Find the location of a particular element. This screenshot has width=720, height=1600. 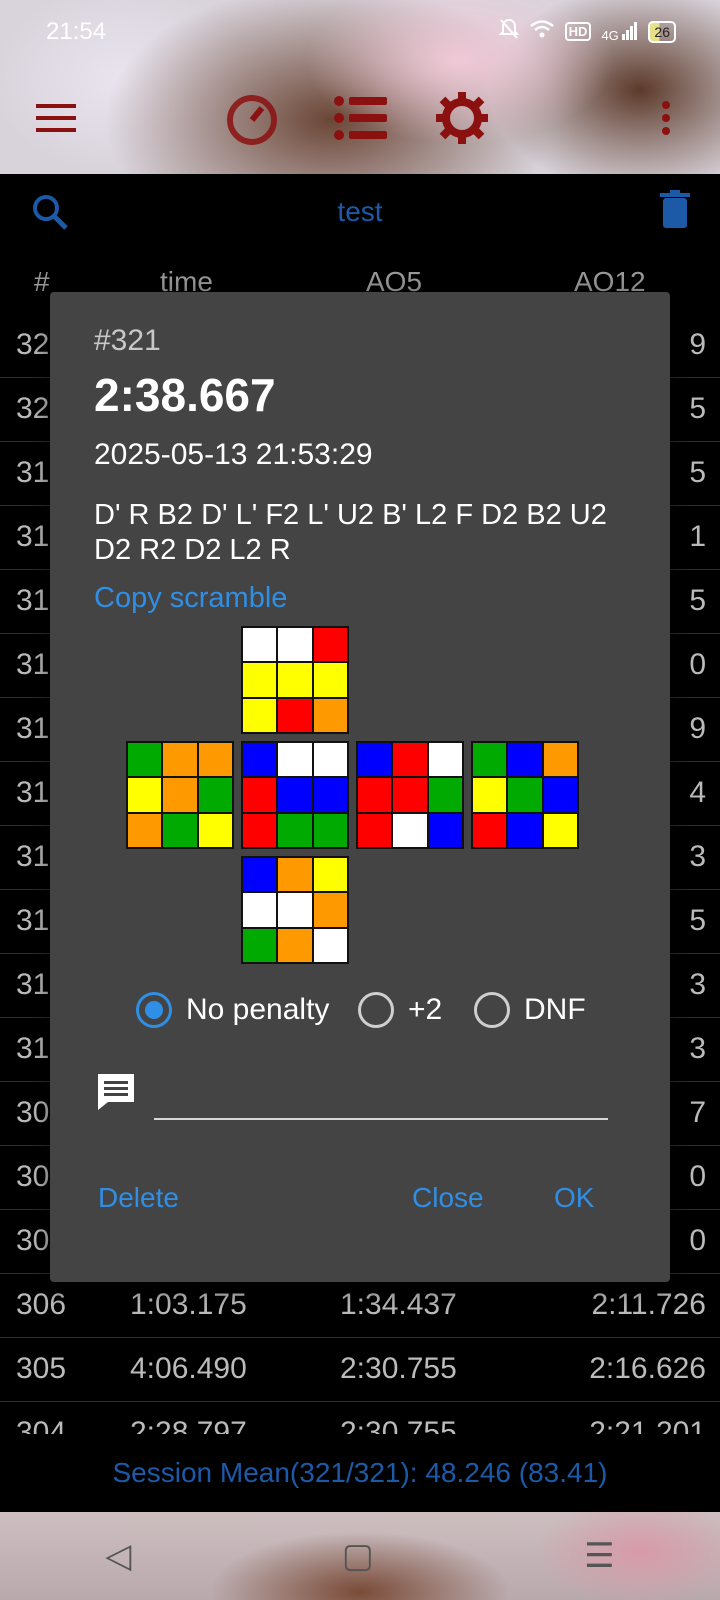

penalty-option-dnf: DNF is located at coordinates (530, 1010).